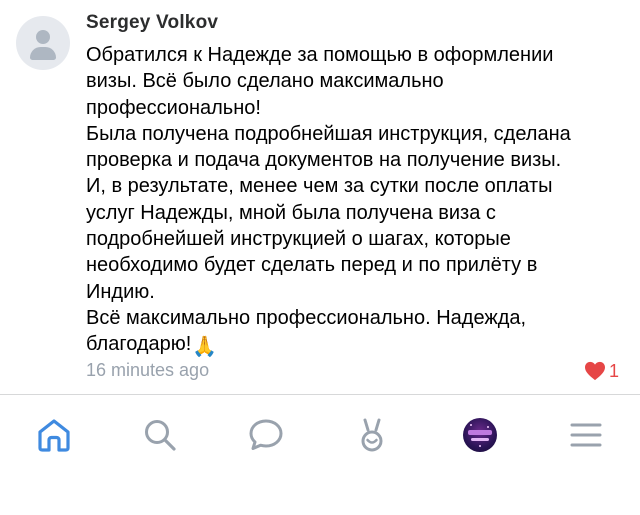 This screenshot has height=515, width=640. I want to click on avatar-placeholder-body, so click(43, 53).